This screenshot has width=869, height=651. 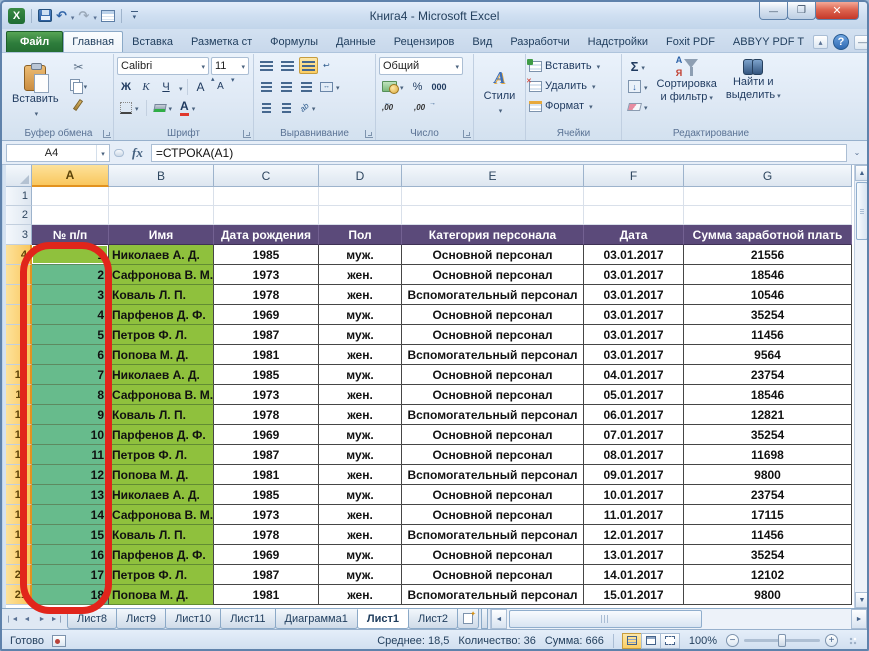 What do you see at coordinates (634, 595) in the screenshot?
I see `cell-F21: 15.01.2017` at bounding box center [634, 595].